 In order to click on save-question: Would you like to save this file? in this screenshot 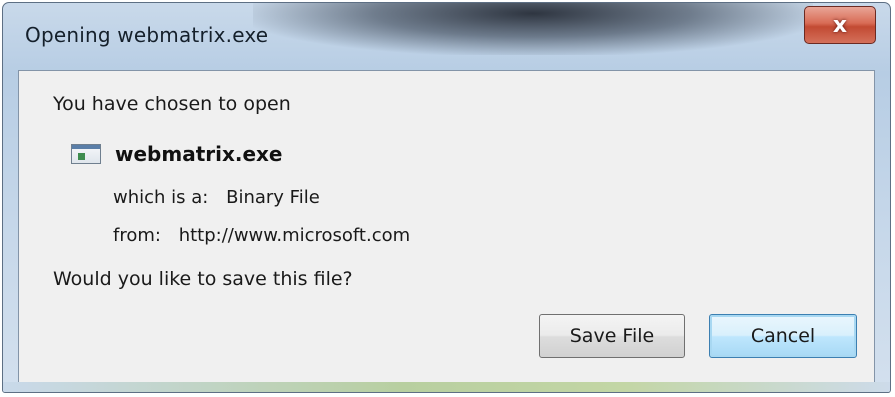, I will do `click(203, 279)`.